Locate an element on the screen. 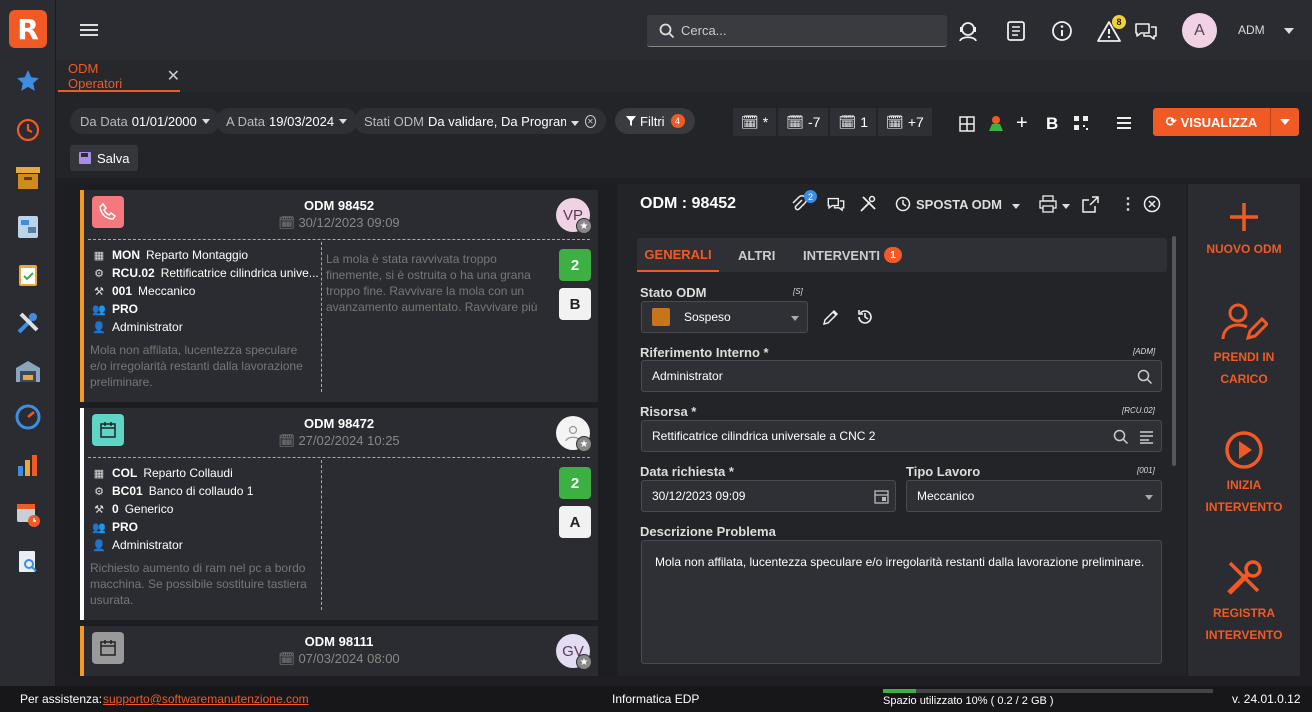 The image size is (1312, 712). sidebar is located at coordinates (28, 343).